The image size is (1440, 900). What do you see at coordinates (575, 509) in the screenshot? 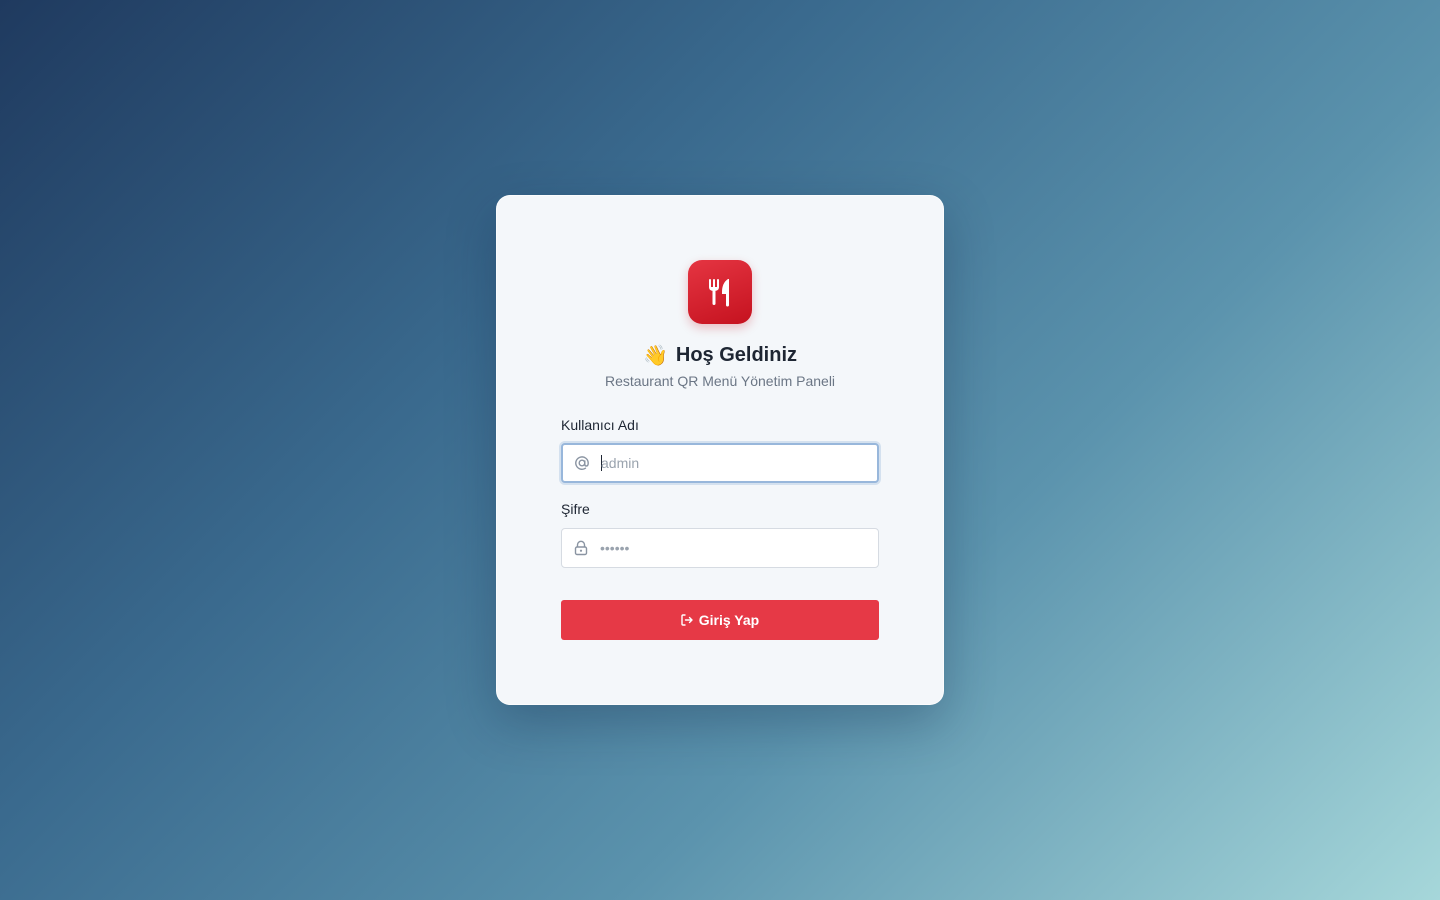
I see `password-label: Şifre` at bounding box center [575, 509].